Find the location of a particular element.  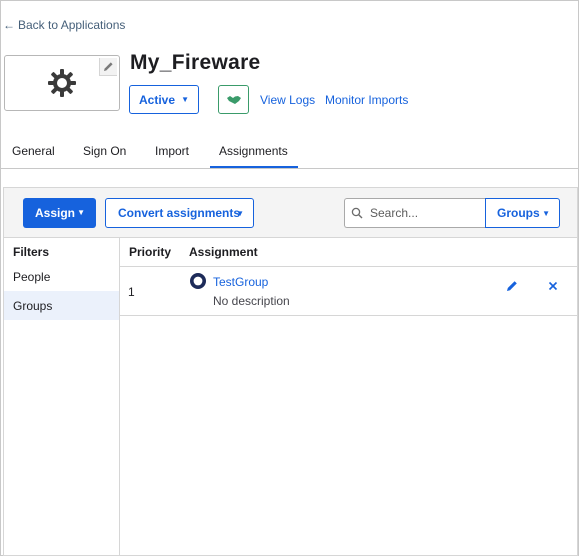

filter-label: People is located at coordinates (32, 276).